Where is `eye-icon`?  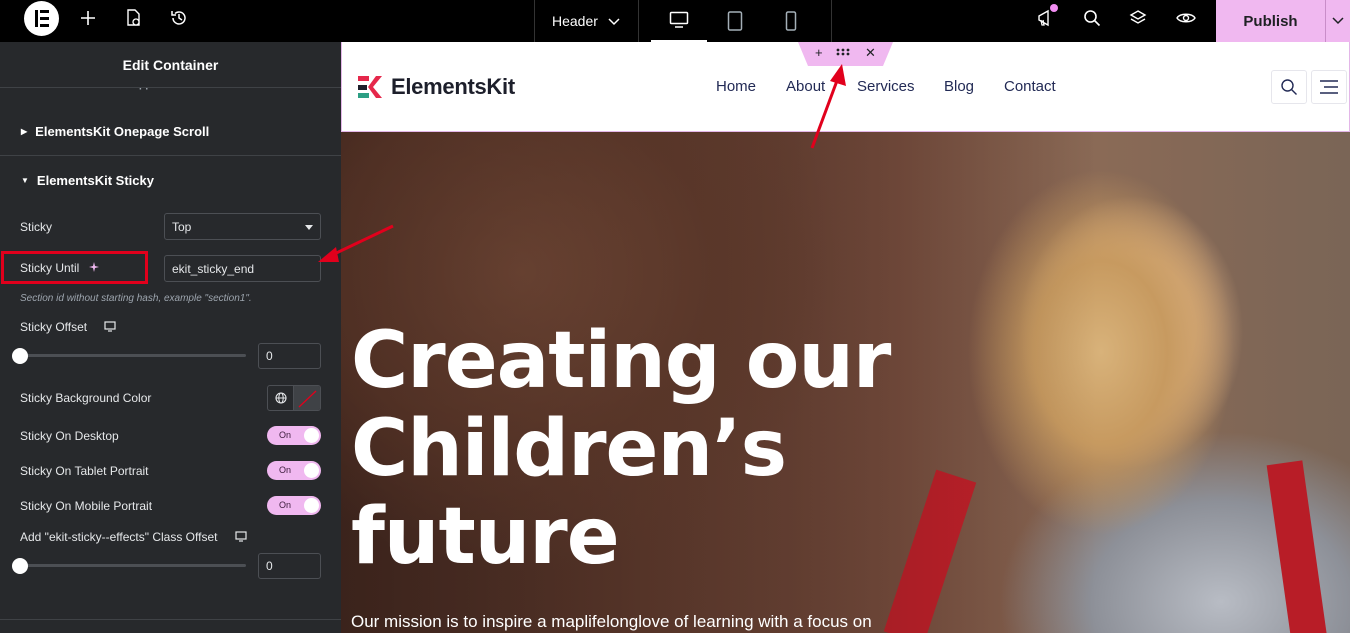 eye-icon is located at coordinates (1186, 18).